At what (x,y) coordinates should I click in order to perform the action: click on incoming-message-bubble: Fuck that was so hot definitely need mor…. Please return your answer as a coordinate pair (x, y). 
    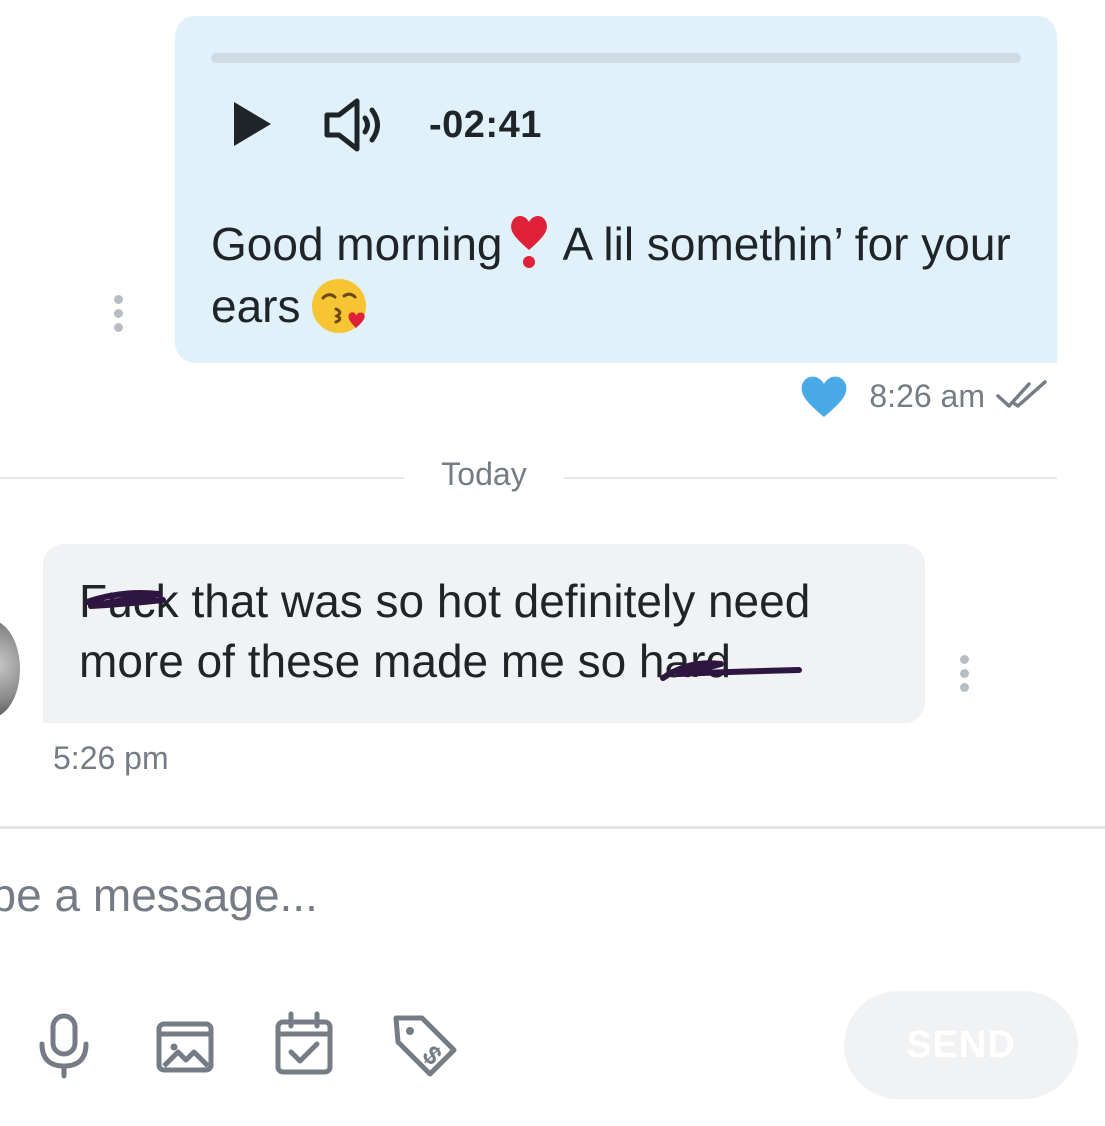
    Looking at the image, I should click on (484, 633).